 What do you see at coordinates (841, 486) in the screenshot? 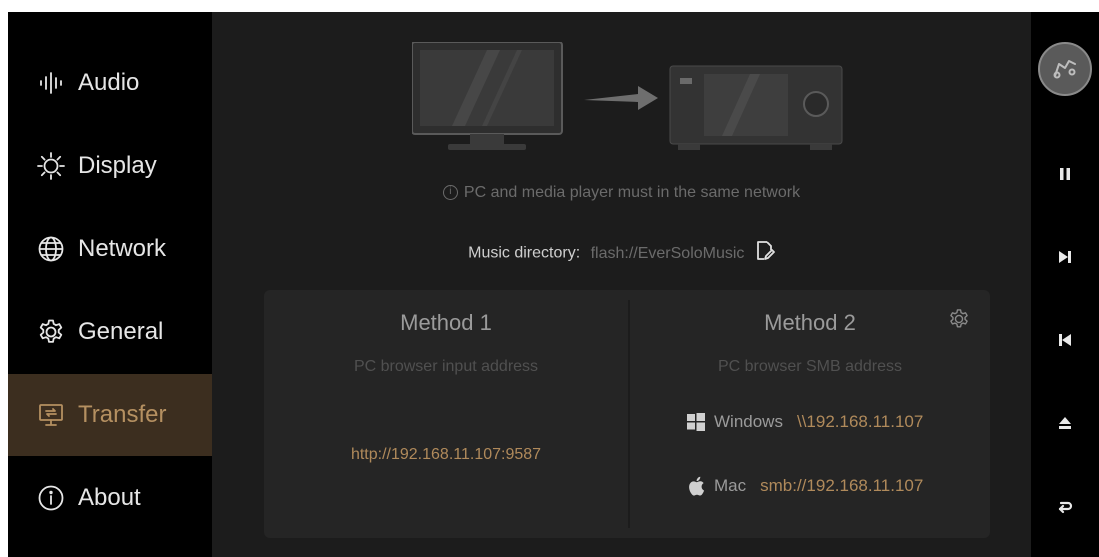
I see `mac-smb-address: smb://192.168.11.107` at bounding box center [841, 486].